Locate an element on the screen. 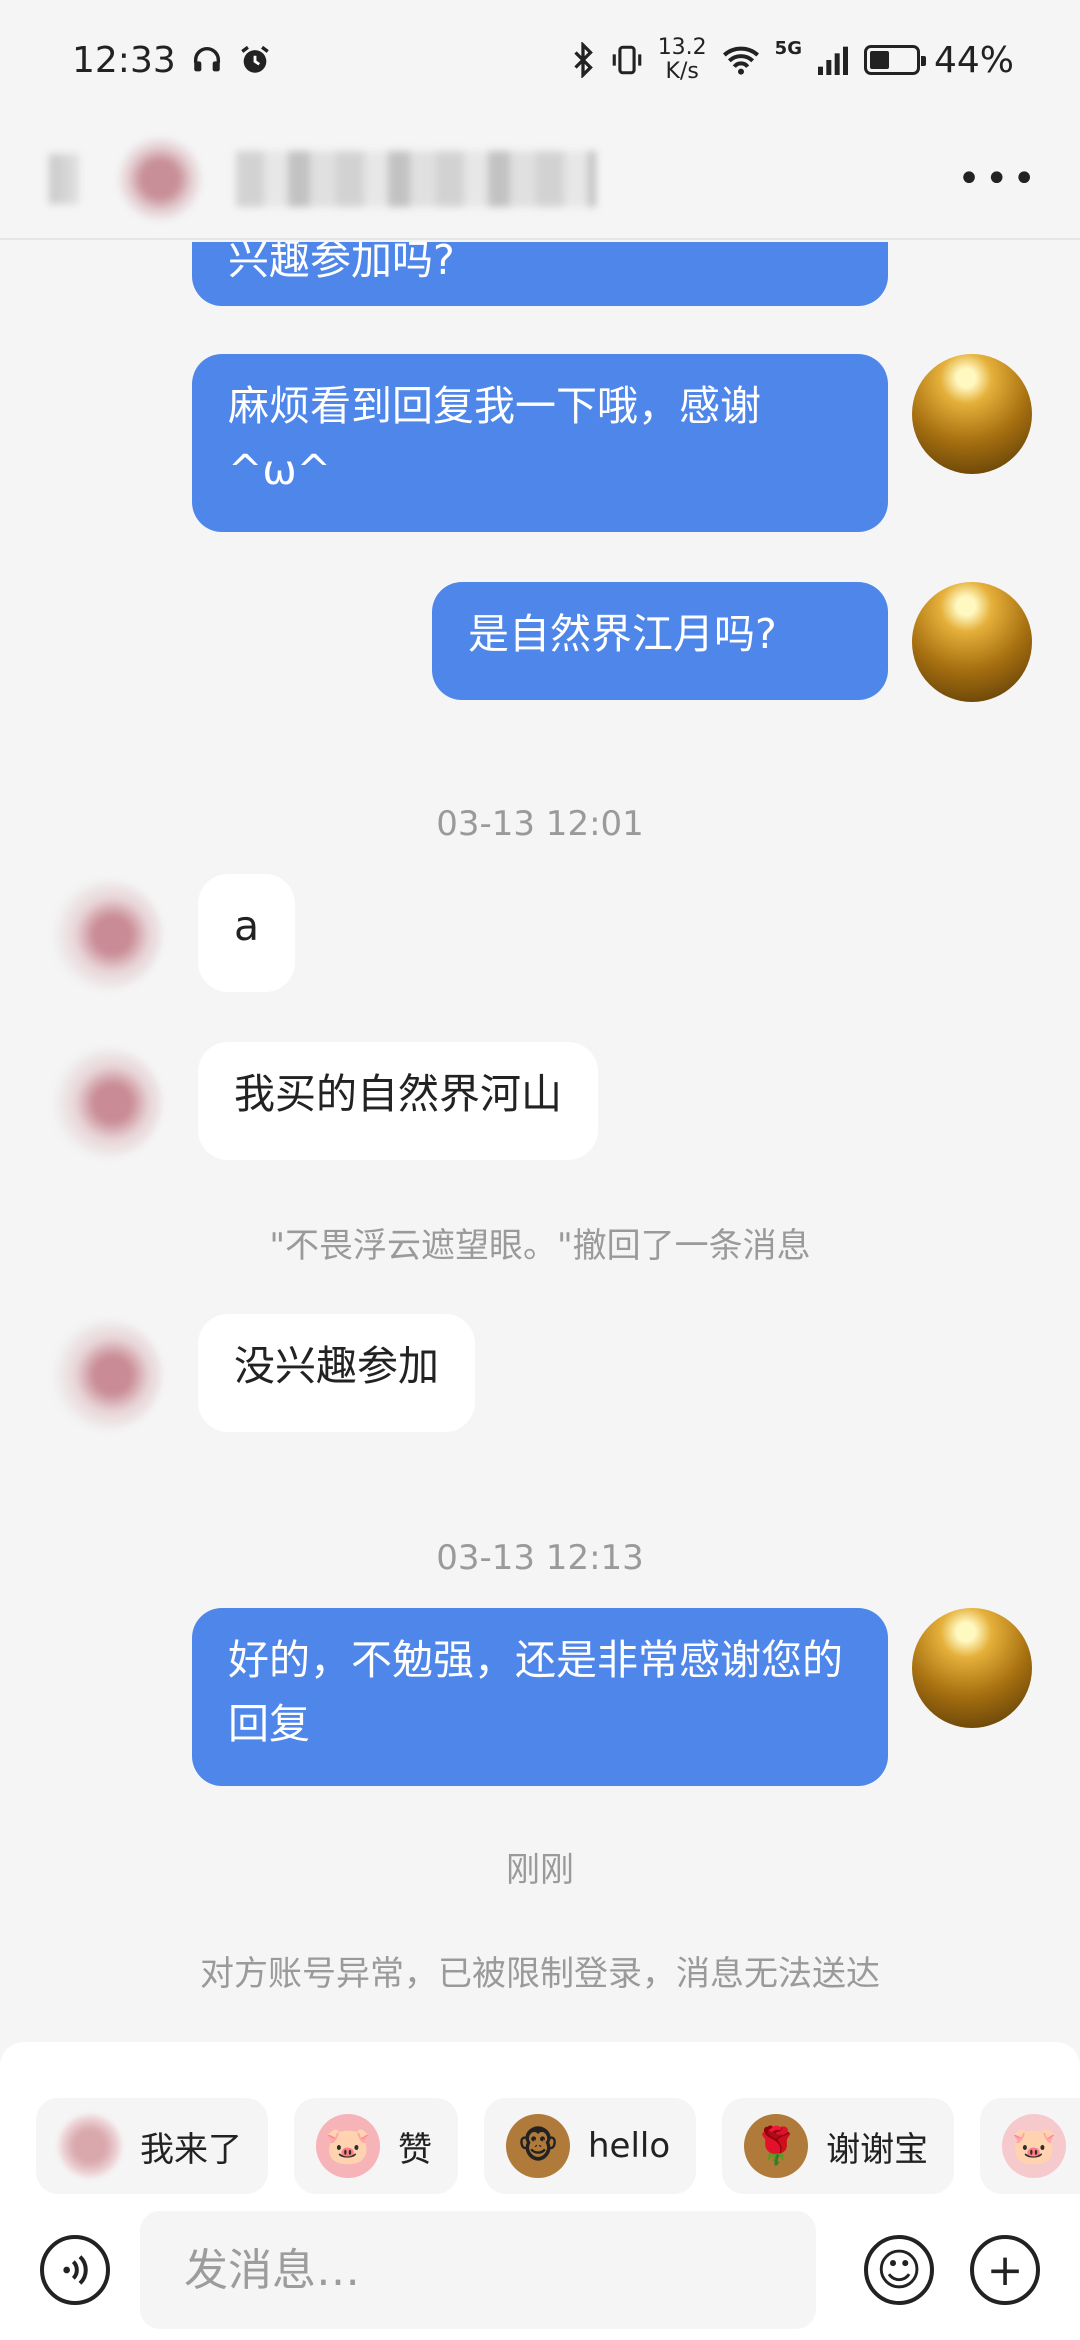 The height and width of the screenshot is (2340, 1080). more-options-button: ••• is located at coordinates (998, 179).